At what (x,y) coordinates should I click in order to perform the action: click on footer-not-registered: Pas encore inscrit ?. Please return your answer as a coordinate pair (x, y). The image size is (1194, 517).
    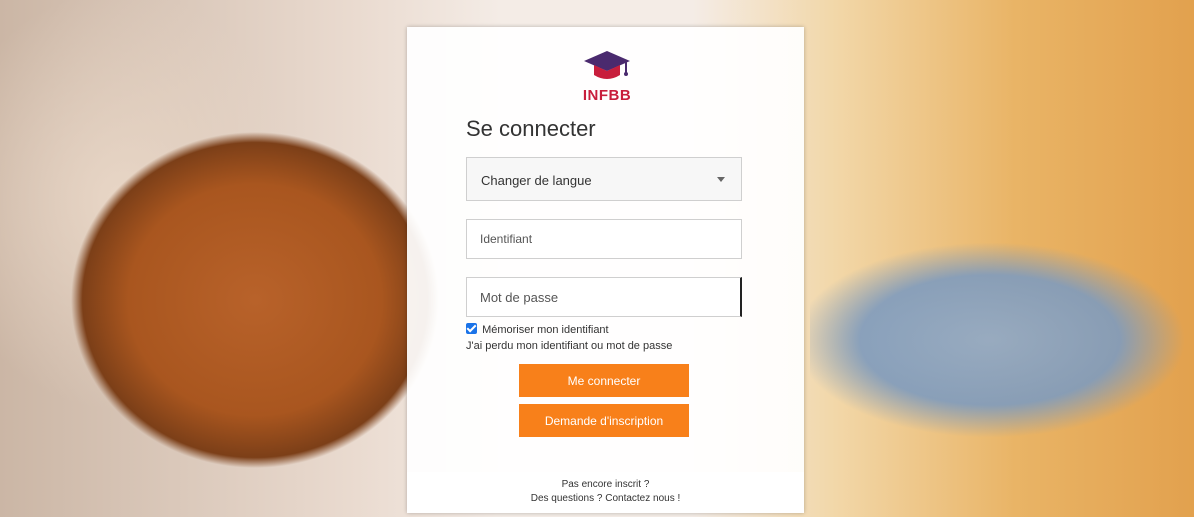
    Looking at the image, I should click on (605, 482).